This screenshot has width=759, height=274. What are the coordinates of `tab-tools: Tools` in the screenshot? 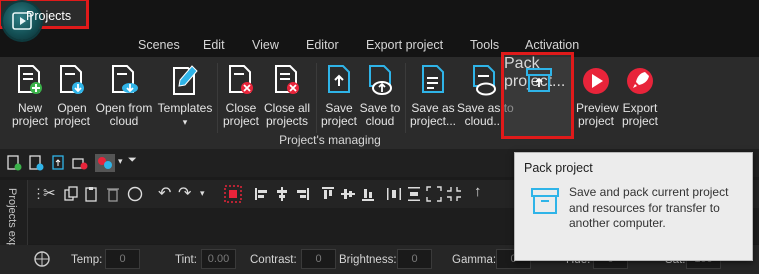 It's located at (484, 45).